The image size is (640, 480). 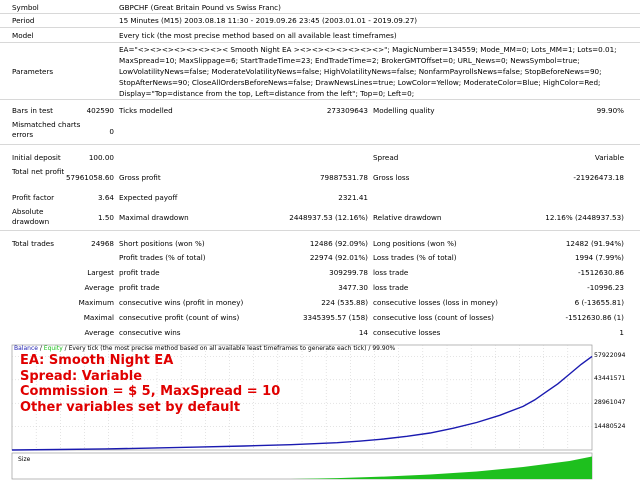 I want to click on avg-consec-wins-label: consecutive wins, so click(x=150, y=332).